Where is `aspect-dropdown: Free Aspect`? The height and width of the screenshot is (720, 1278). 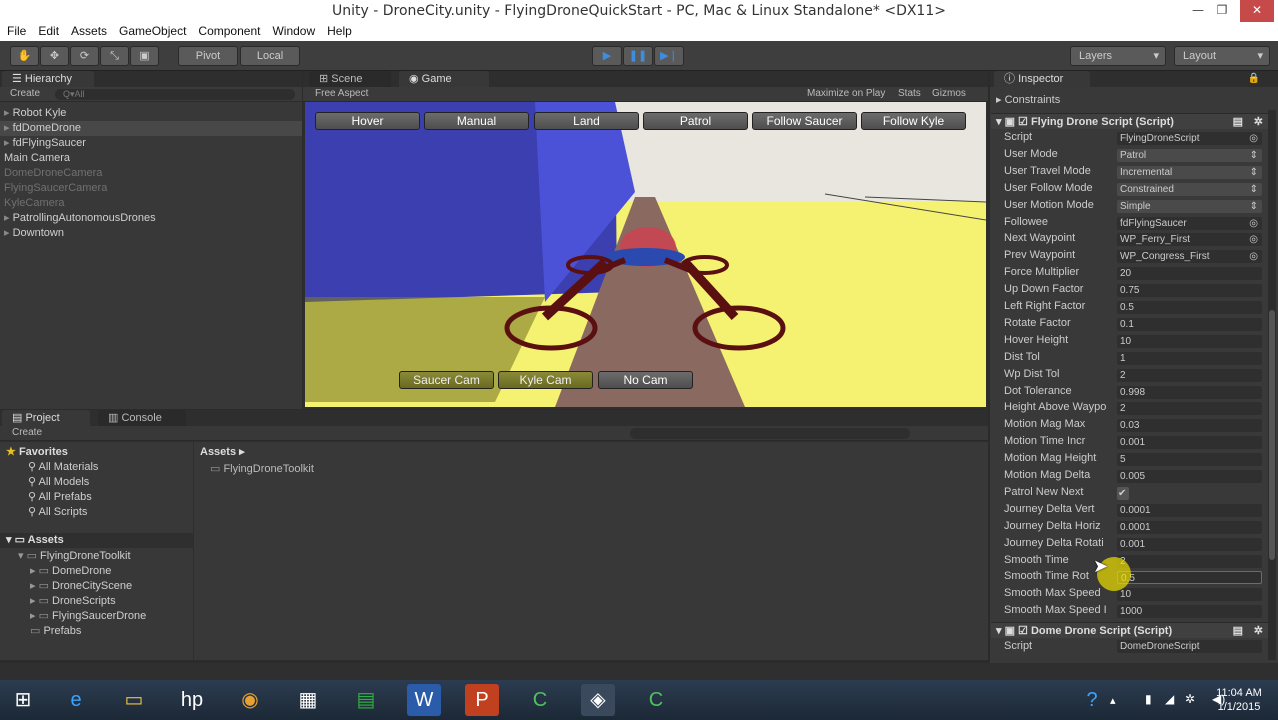 aspect-dropdown: Free Aspect is located at coordinates (341, 94).